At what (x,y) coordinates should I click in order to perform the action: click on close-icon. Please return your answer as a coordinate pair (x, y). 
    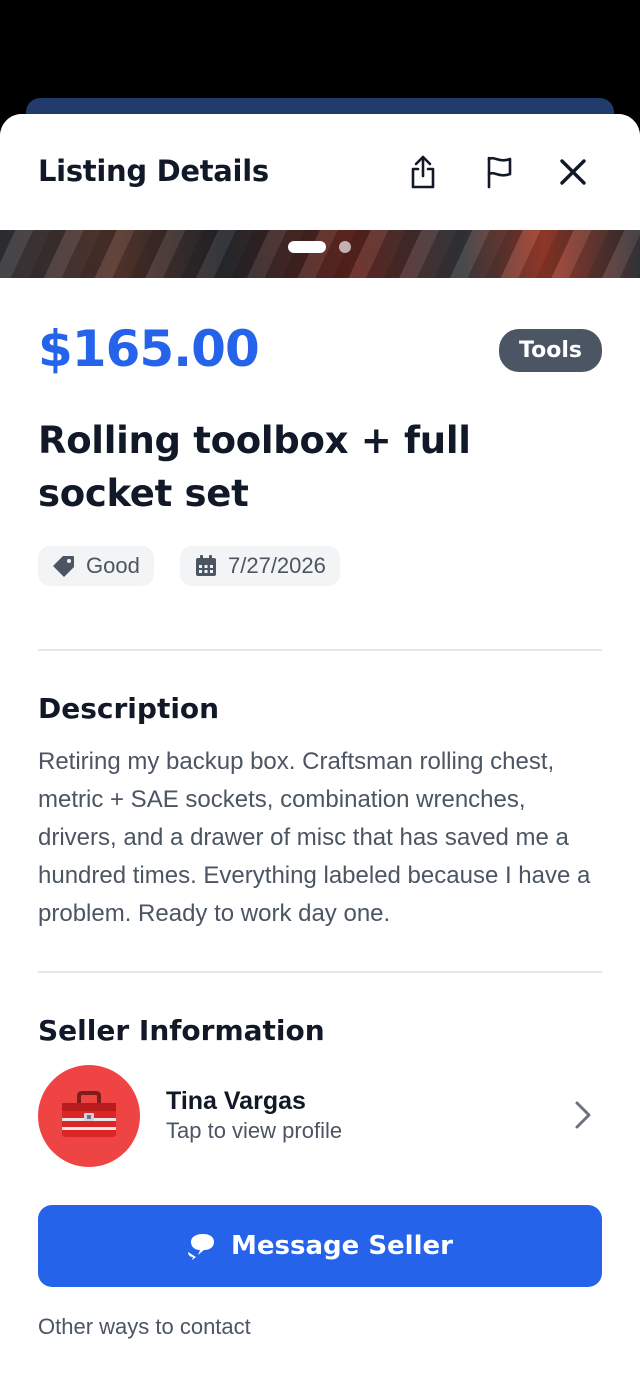
    Looking at the image, I should click on (573, 172).